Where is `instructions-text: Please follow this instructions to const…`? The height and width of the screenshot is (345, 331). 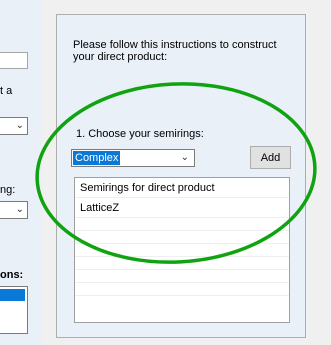 instructions-text: Please follow this instructions to const… is located at coordinates (175, 51).